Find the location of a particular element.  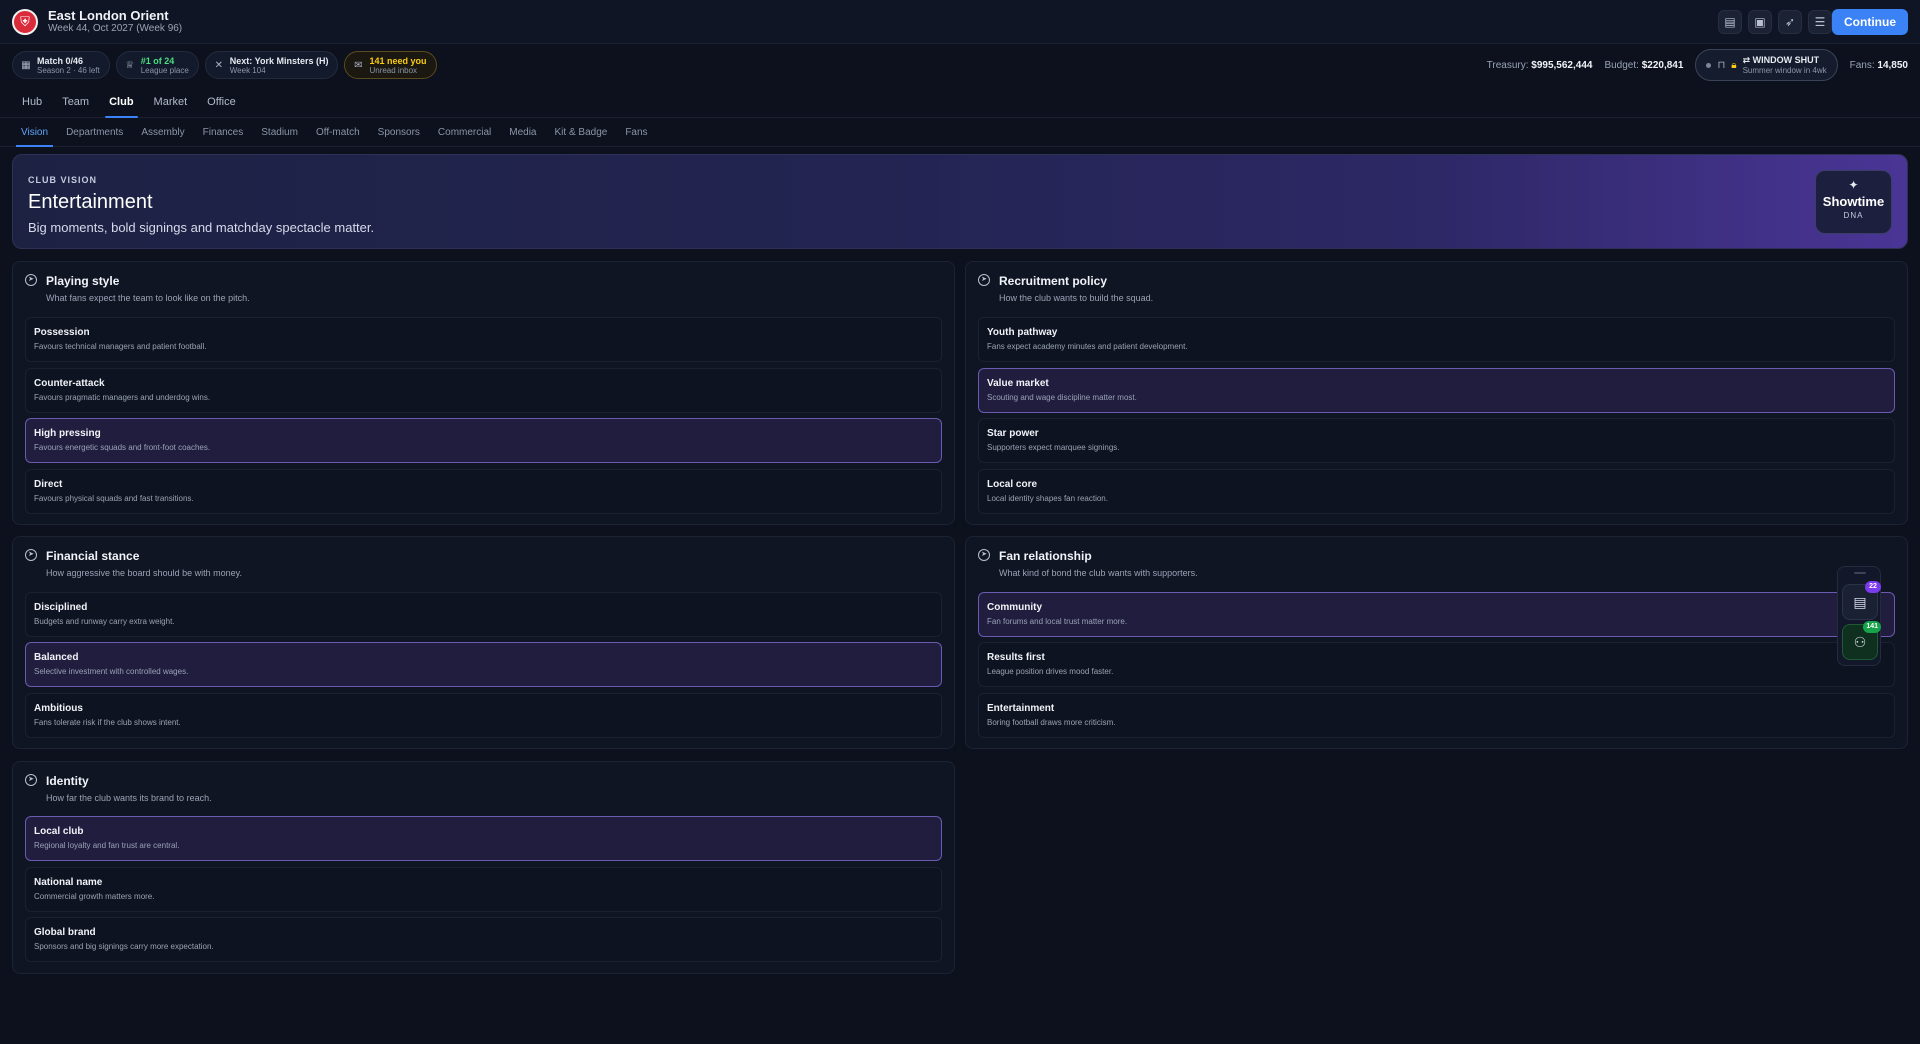

inbox-pill: ✉ 141 need you Unread inbox is located at coordinates (390, 65).